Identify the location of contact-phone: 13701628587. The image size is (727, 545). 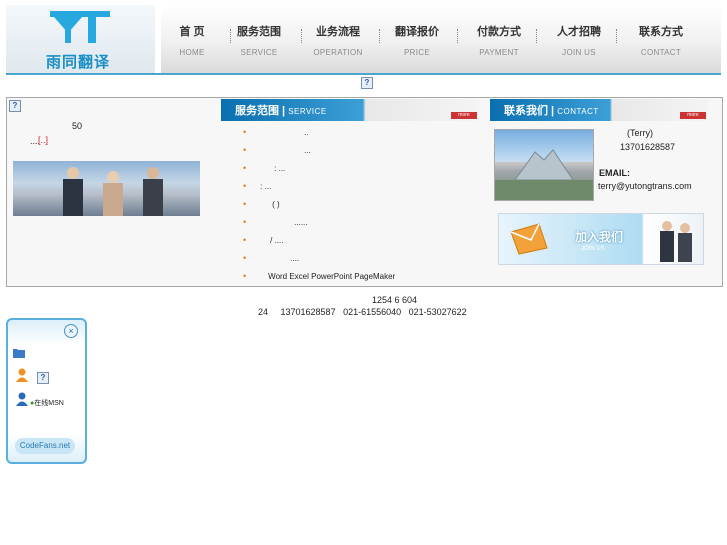
(648, 147).